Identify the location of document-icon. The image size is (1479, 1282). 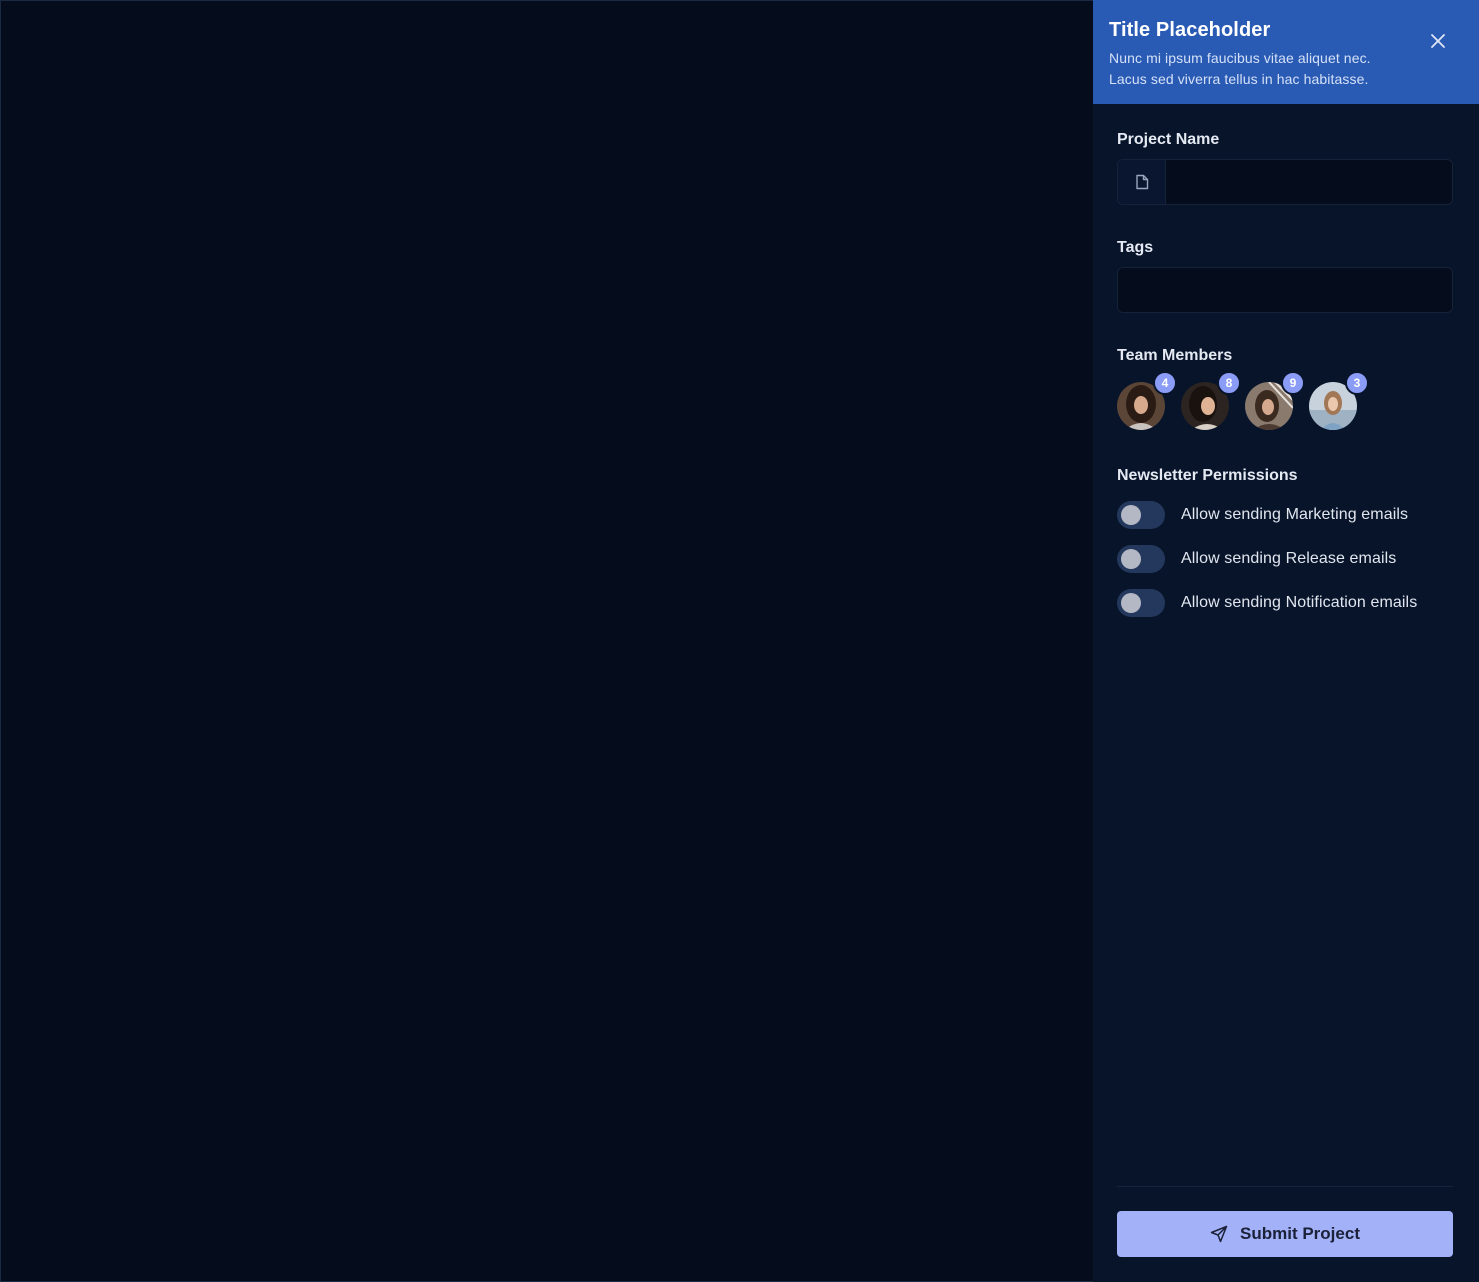
(1141, 182).